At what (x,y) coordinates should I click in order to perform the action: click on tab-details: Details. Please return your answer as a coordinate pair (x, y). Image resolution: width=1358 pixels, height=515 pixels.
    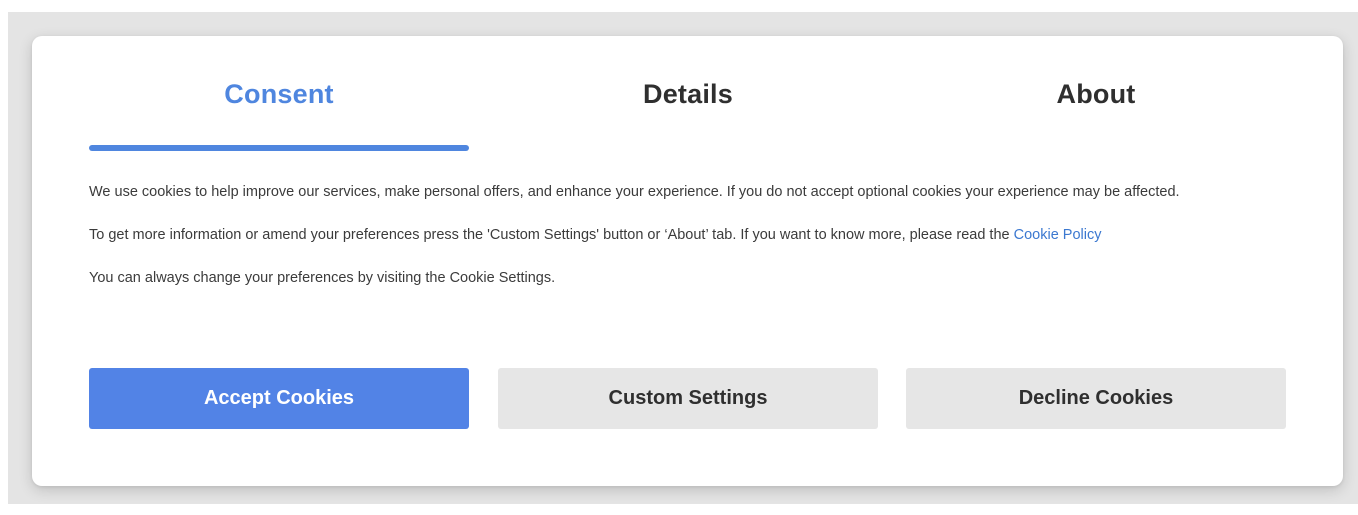
    Looking at the image, I should click on (688, 98).